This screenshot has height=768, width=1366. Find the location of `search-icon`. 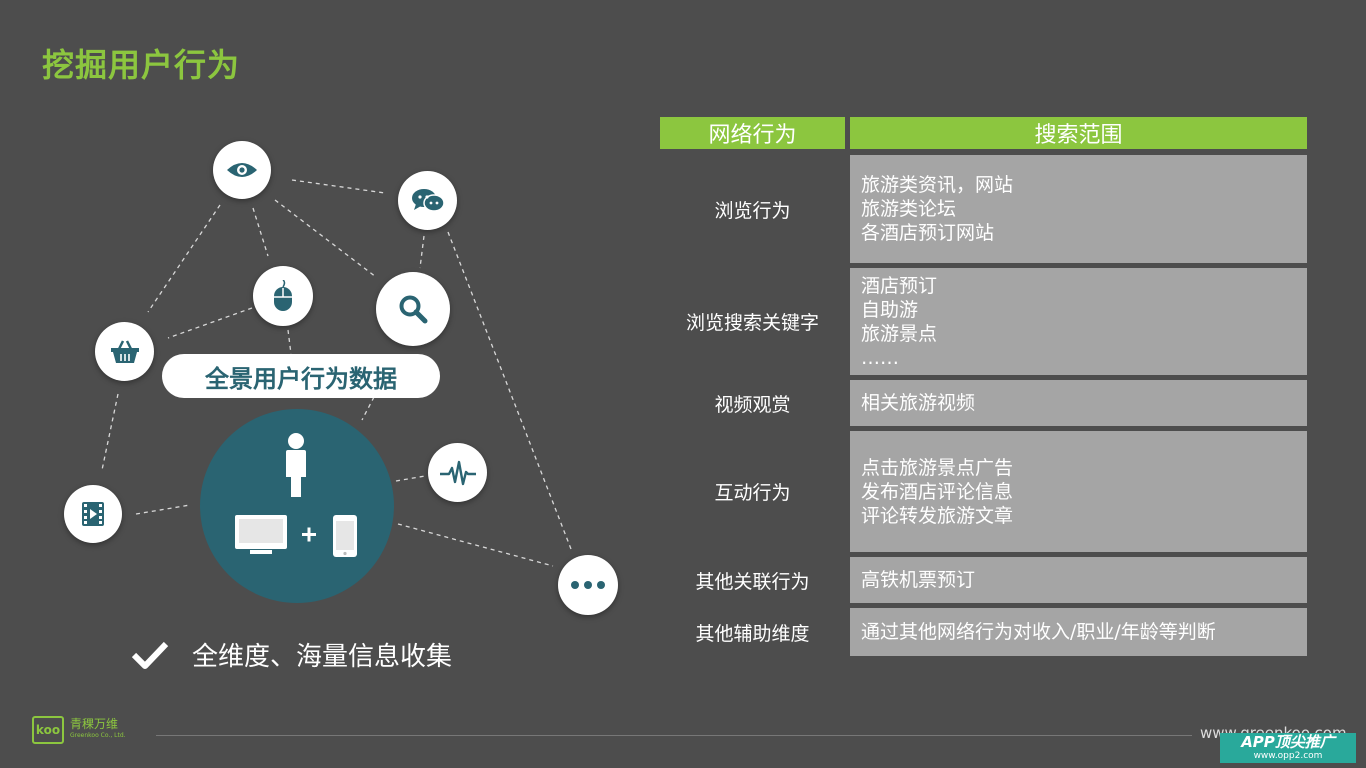

search-icon is located at coordinates (413, 309).